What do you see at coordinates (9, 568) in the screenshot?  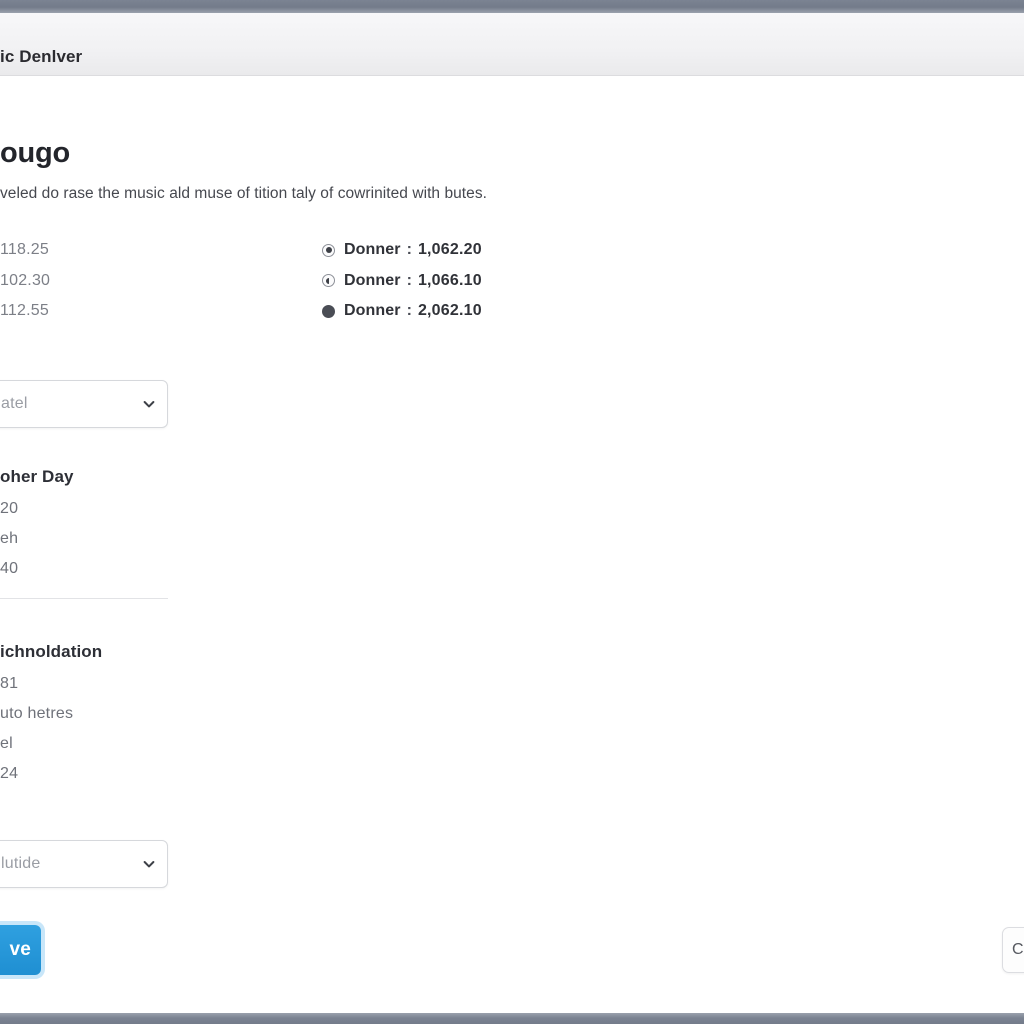 I see `schedule-line: 40` at bounding box center [9, 568].